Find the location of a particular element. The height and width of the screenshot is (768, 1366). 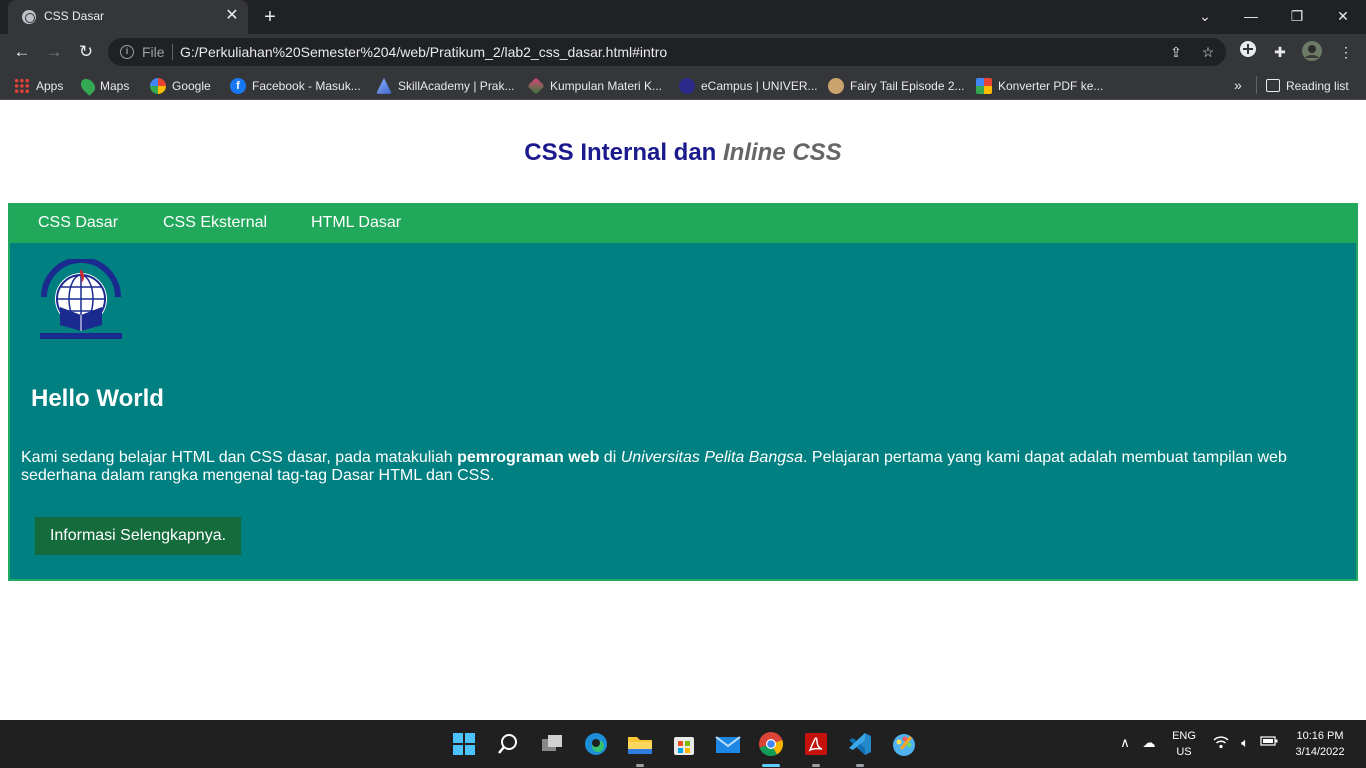

share-icon: ⇪ is located at coordinates (1176, 52).